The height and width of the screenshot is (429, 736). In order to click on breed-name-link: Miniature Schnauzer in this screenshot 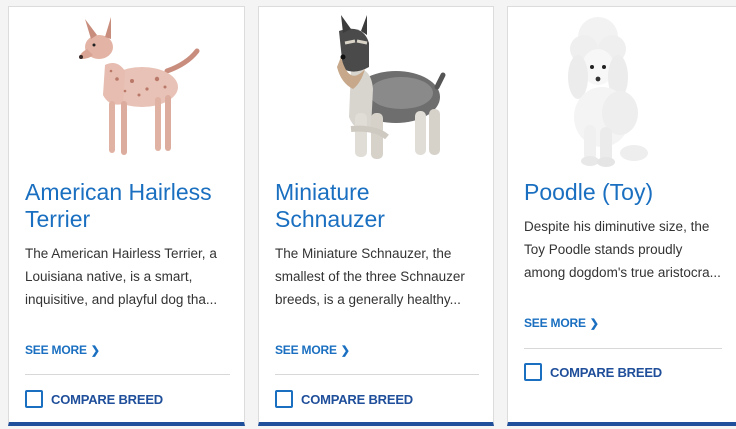, I will do `click(378, 206)`.